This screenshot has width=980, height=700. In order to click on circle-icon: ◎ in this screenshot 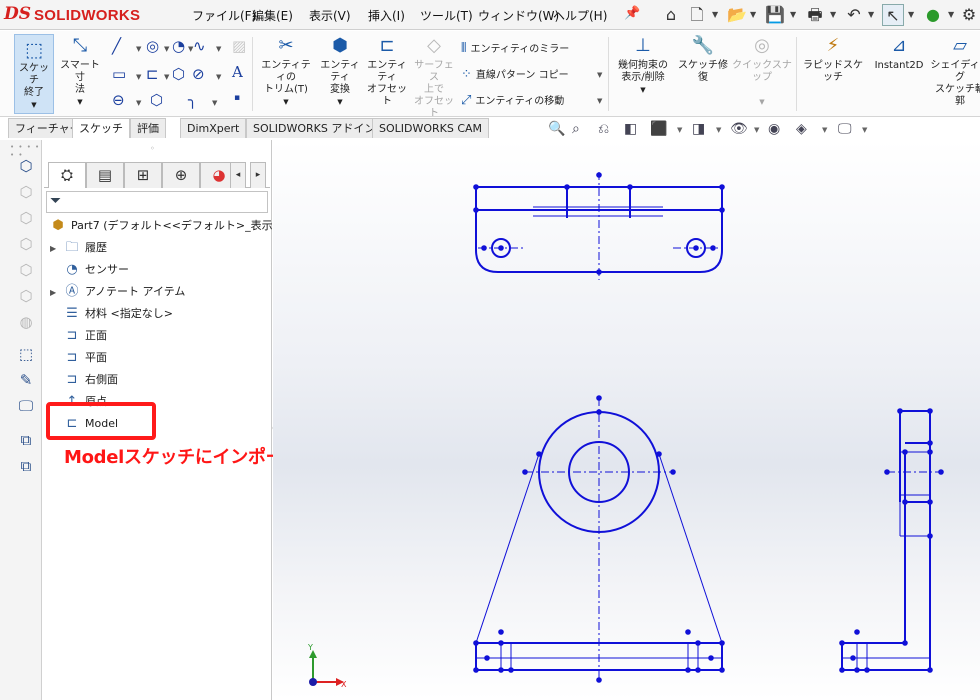, I will do `click(152, 46)`.